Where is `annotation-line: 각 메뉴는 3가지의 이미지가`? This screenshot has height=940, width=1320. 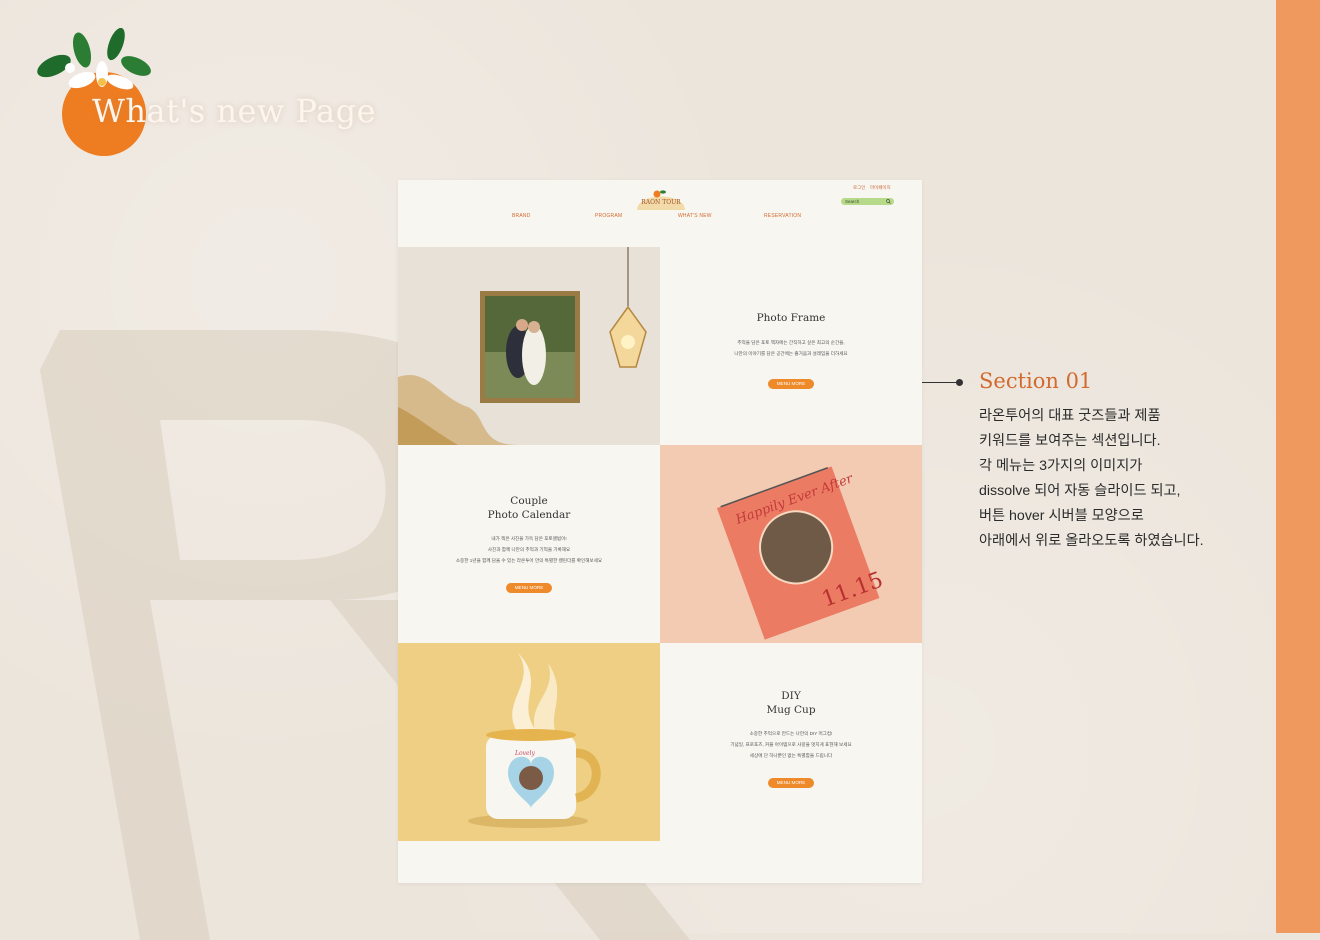
annotation-line: 각 메뉴는 3가지의 이미지가 is located at coordinates (1061, 466).